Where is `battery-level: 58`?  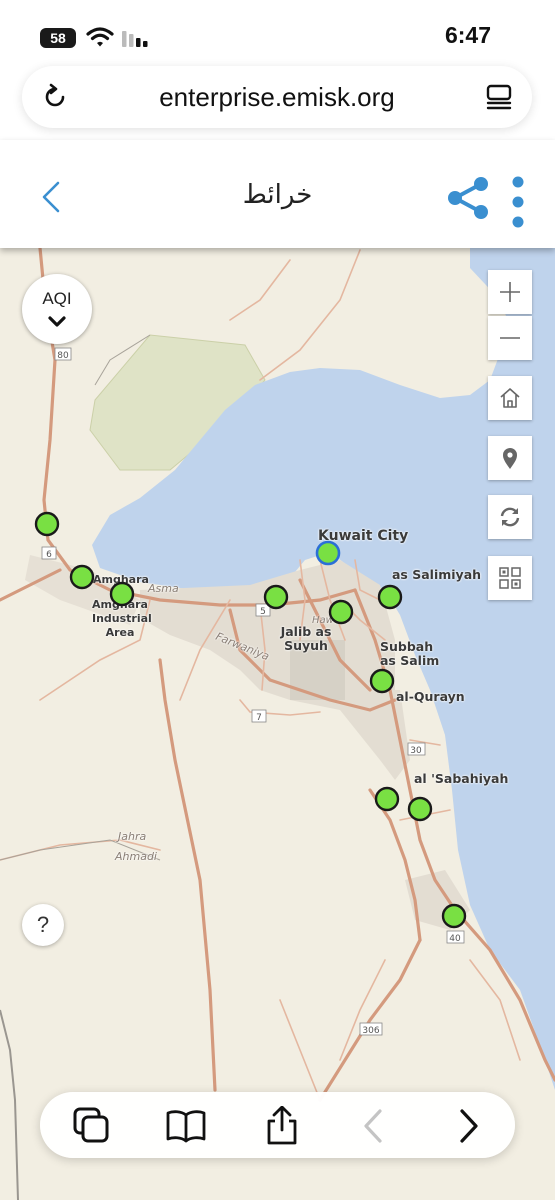 battery-level: 58 is located at coordinates (58, 38).